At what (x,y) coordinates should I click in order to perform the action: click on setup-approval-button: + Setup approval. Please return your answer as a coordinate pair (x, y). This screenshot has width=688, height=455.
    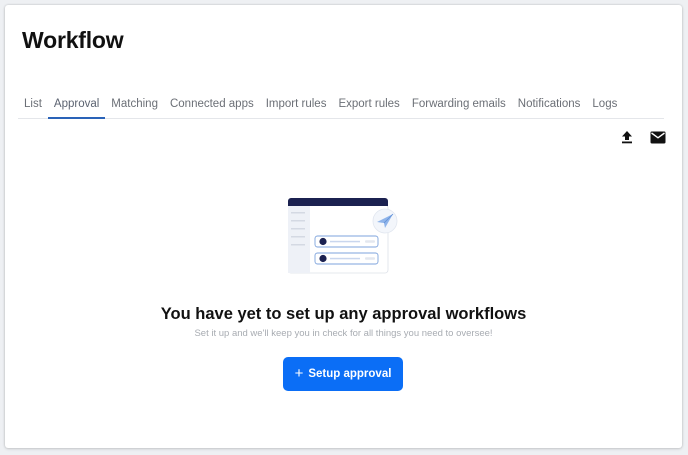
    Looking at the image, I should click on (343, 374).